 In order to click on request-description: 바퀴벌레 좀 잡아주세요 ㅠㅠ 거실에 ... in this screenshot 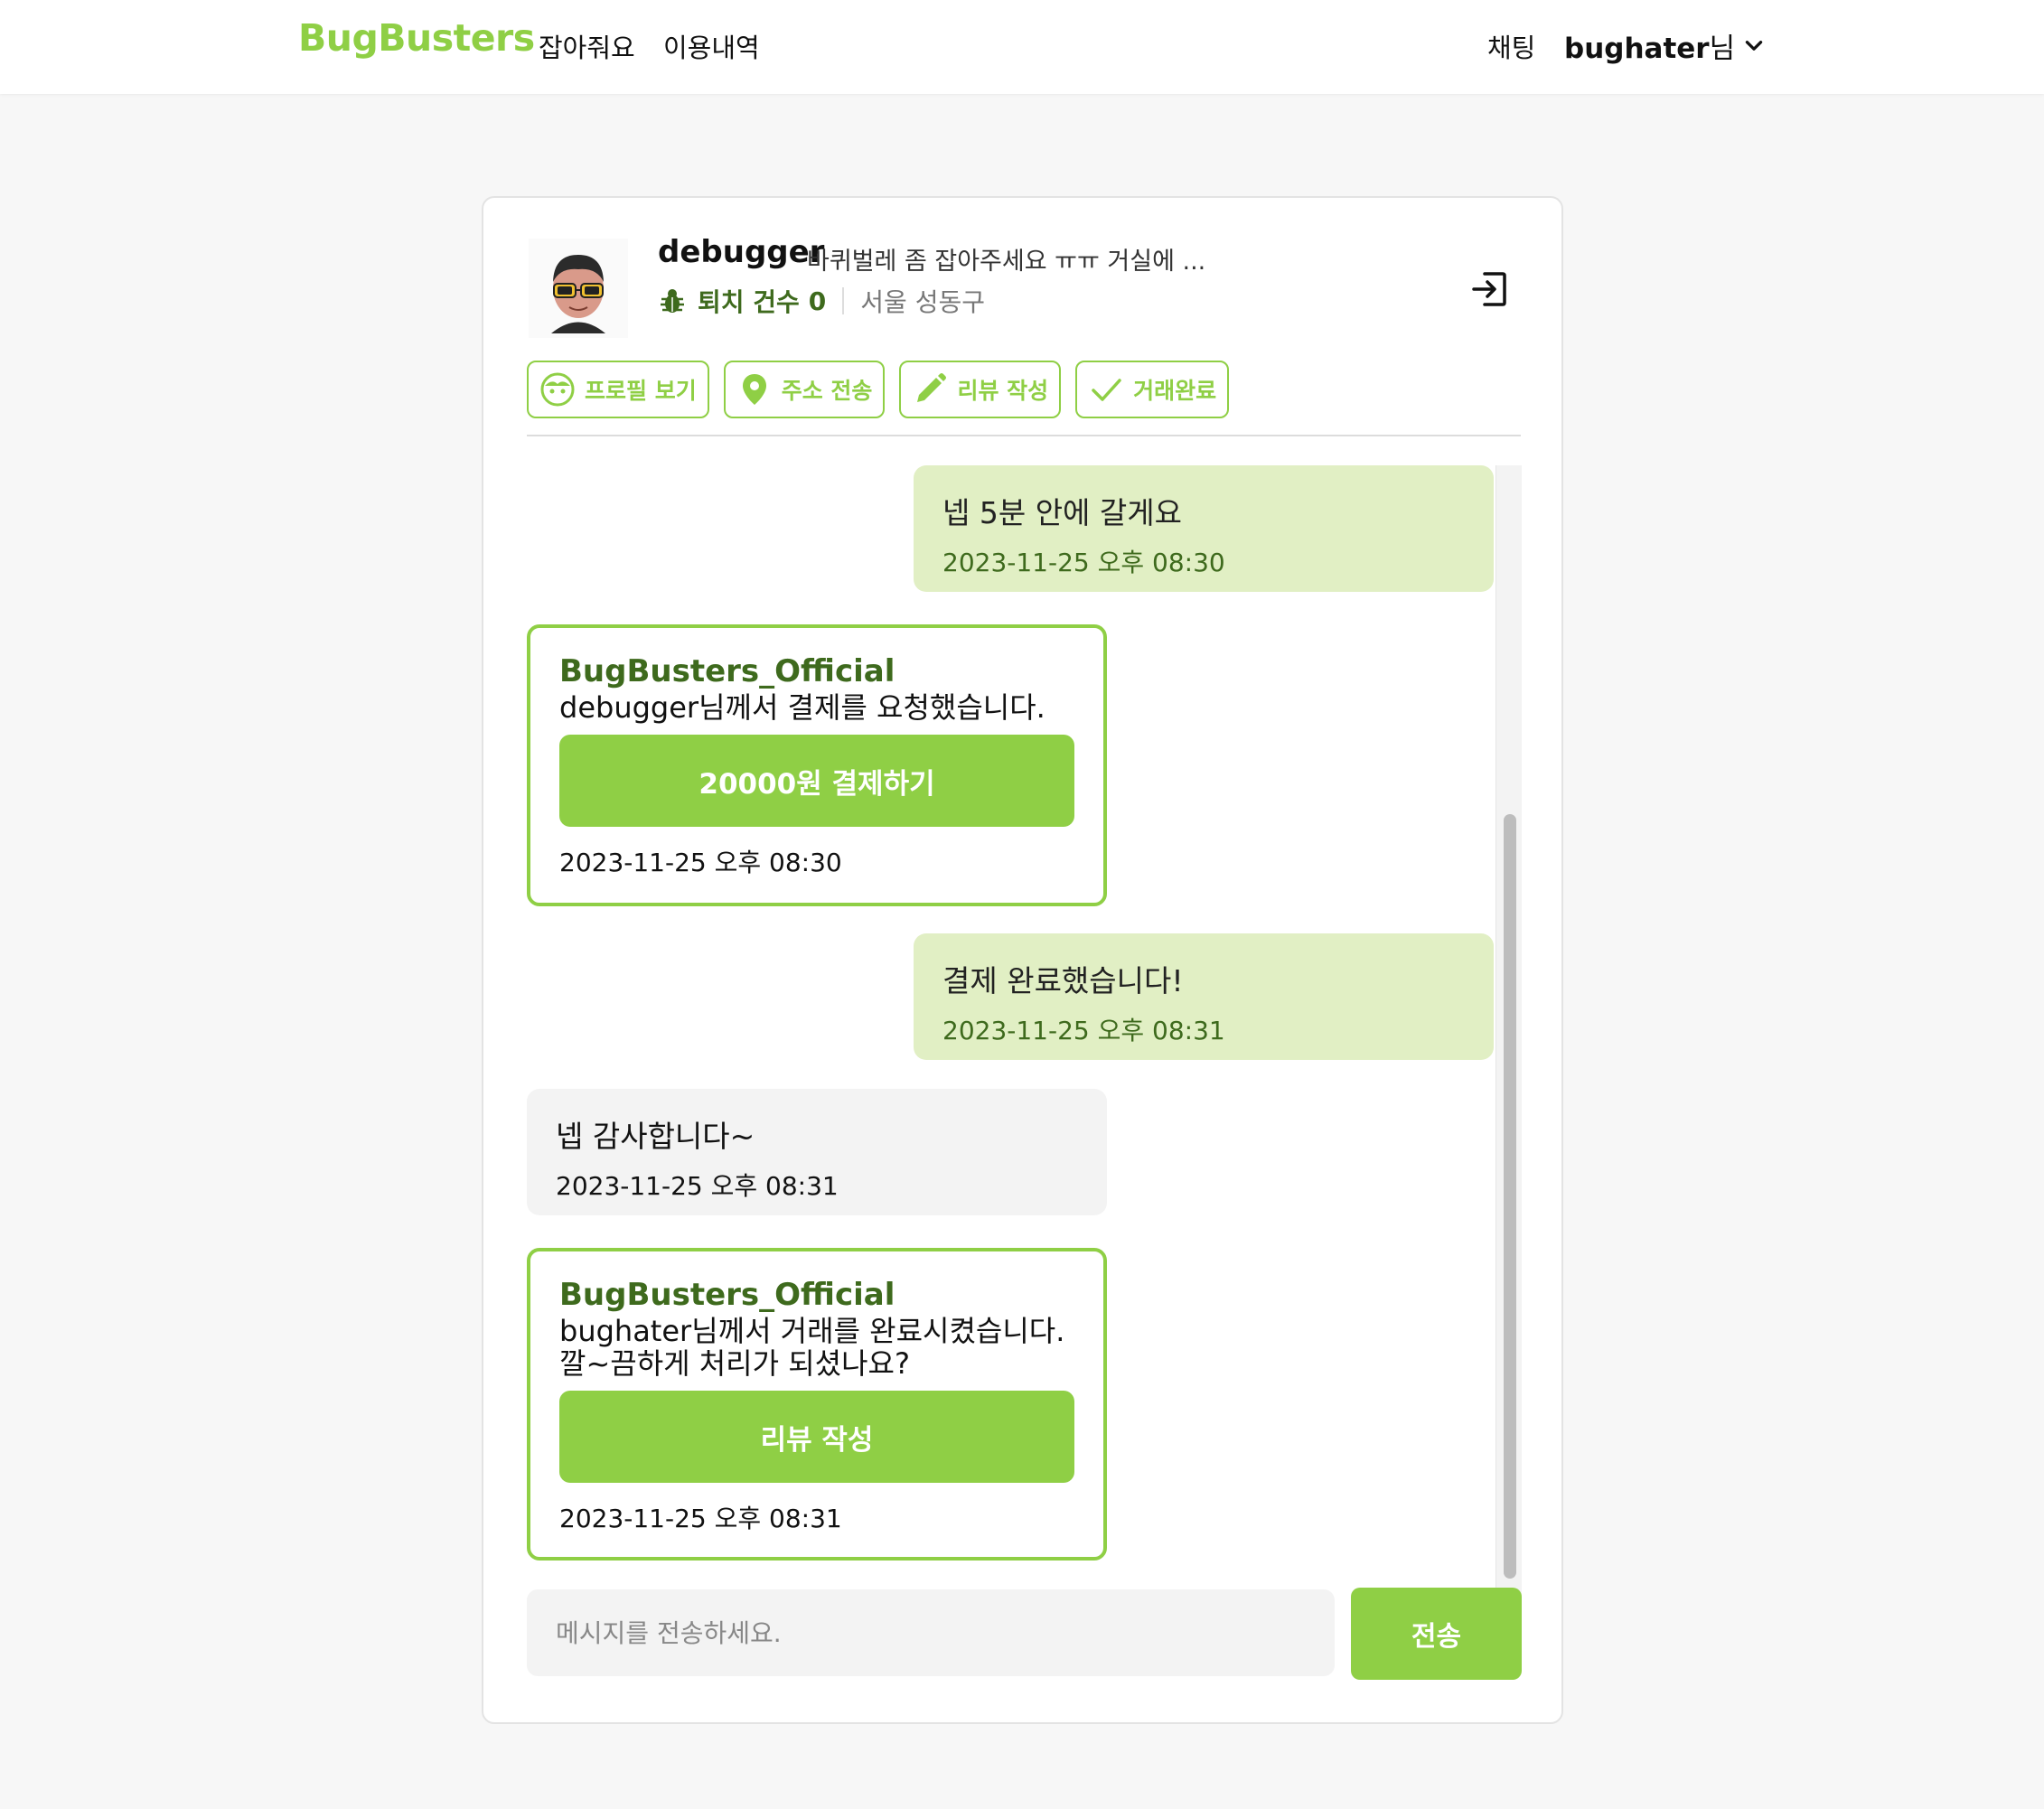, I will do `click(1007, 262)`.